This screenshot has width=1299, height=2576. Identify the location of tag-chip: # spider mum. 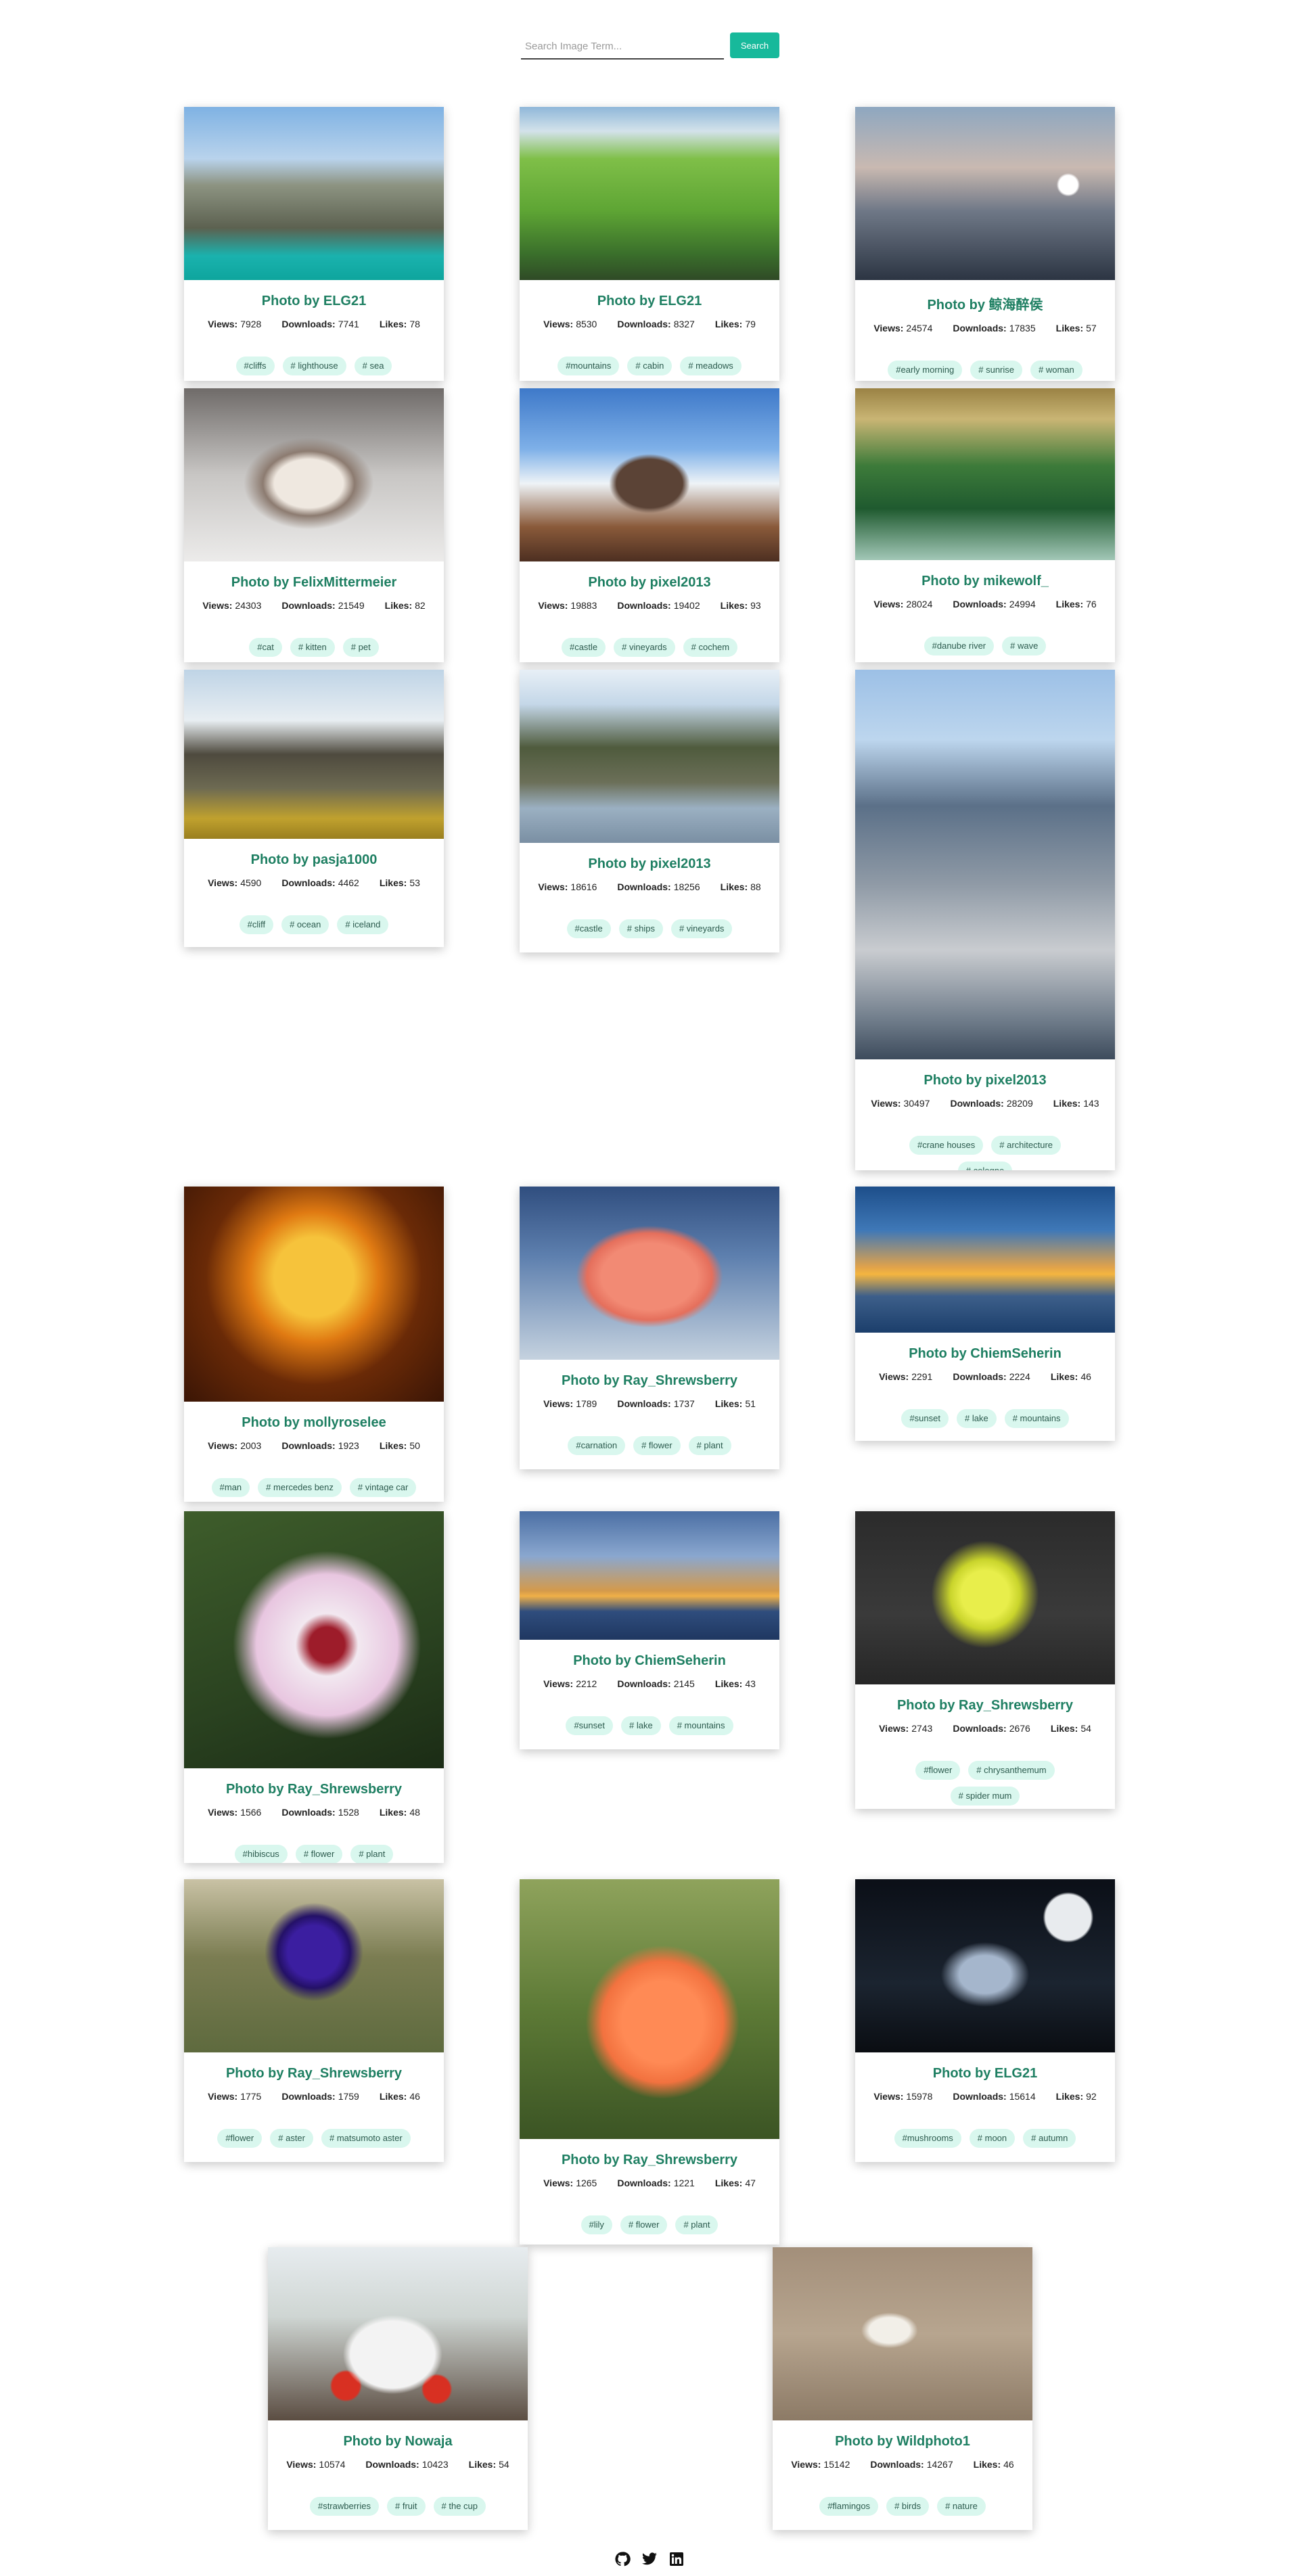
(985, 1796).